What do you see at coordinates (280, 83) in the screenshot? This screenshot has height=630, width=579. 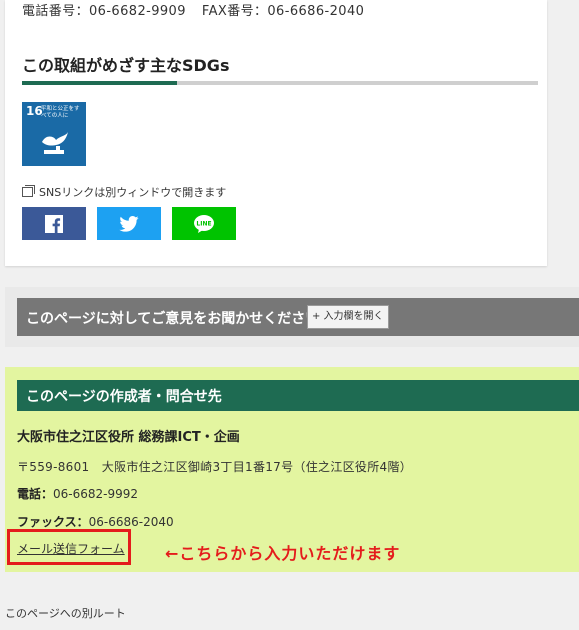 I see `sdg-heading-rule` at bounding box center [280, 83].